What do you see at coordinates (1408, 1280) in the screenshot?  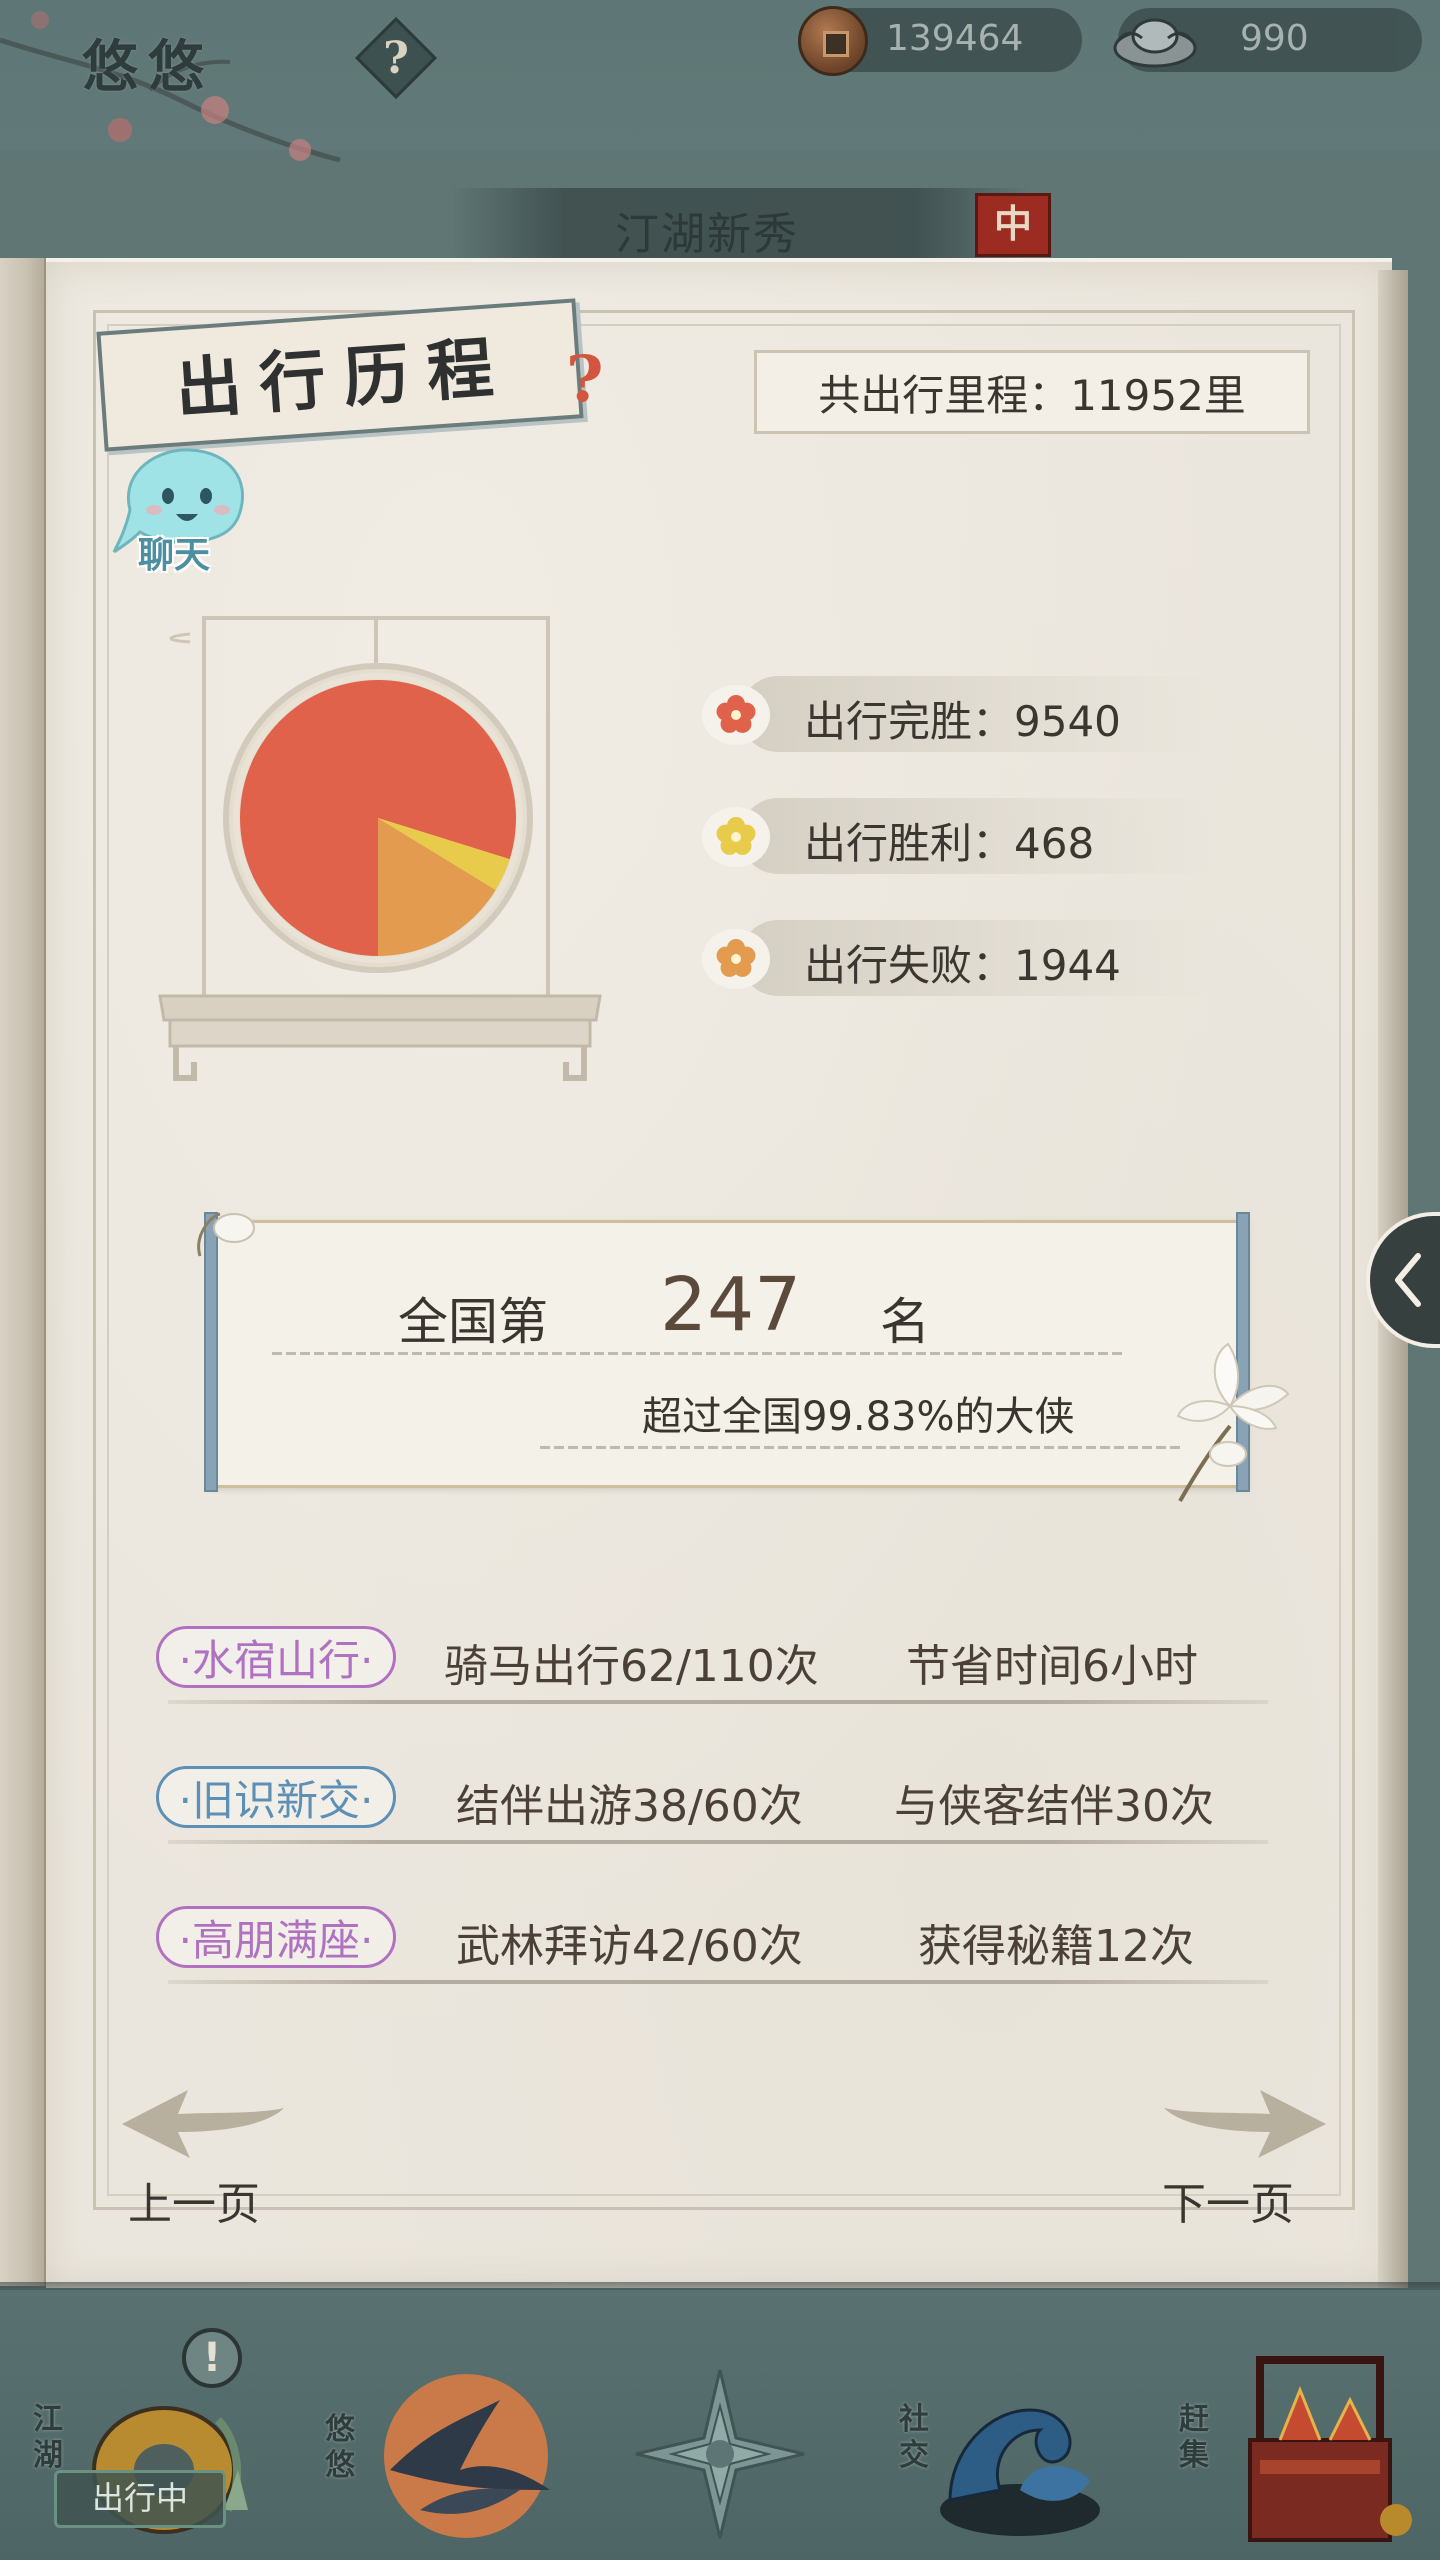 I see `chevron-left-icon` at bounding box center [1408, 1280].